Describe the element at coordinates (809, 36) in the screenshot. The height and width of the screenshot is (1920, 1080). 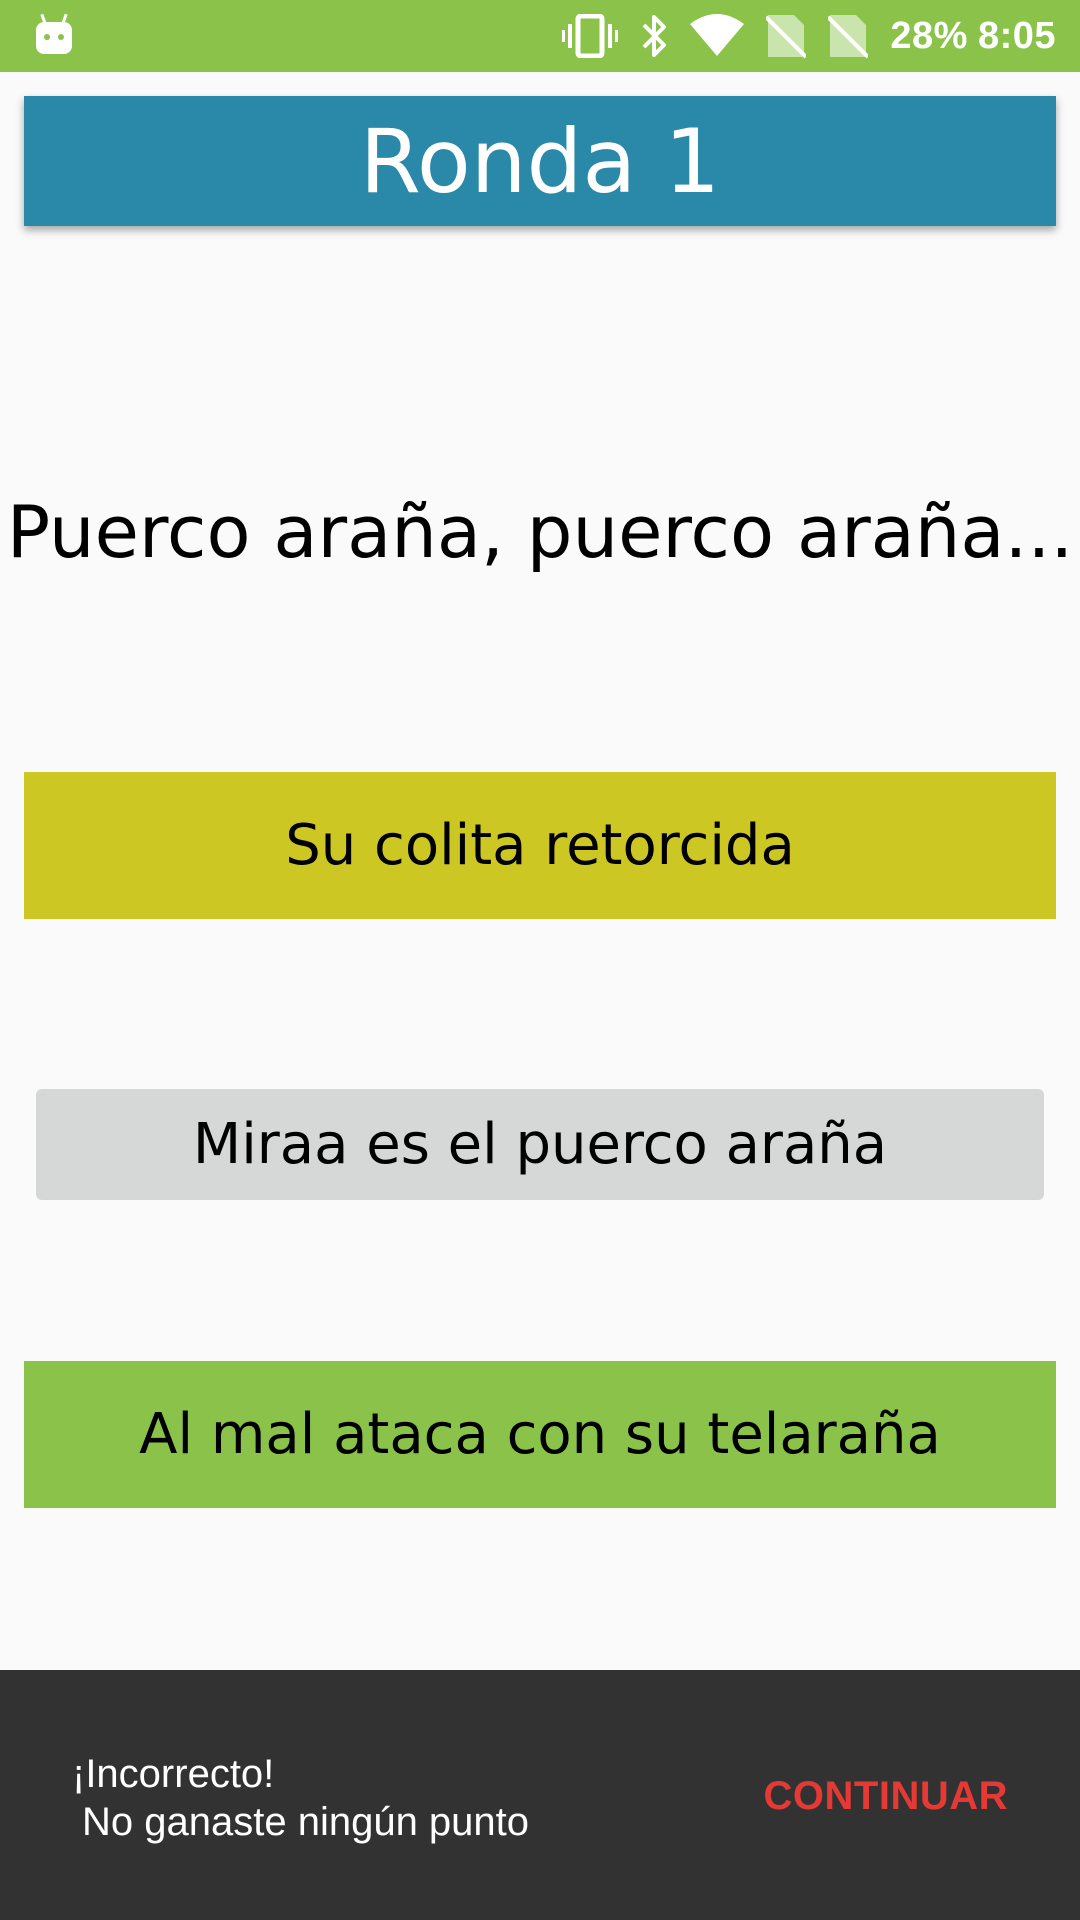
I see `status-icons: 28% 8:05` at that location.